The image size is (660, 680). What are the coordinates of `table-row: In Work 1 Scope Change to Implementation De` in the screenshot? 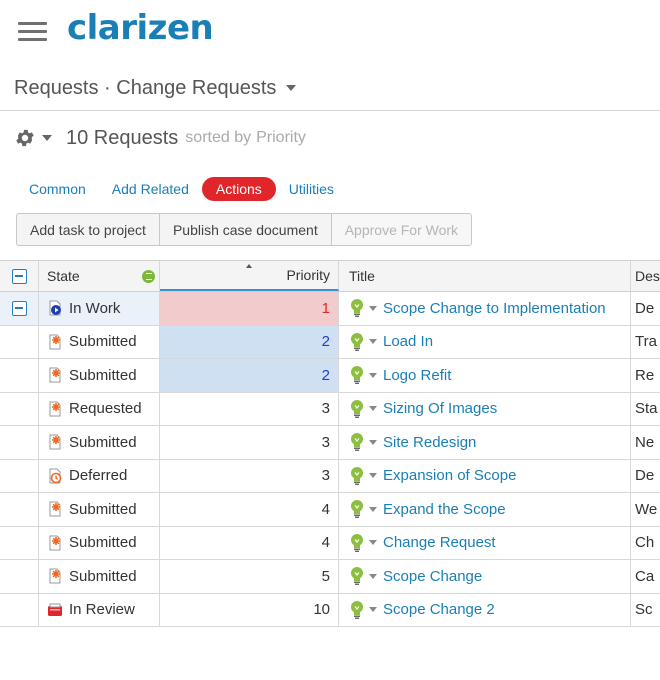 It's located at (330, 309).